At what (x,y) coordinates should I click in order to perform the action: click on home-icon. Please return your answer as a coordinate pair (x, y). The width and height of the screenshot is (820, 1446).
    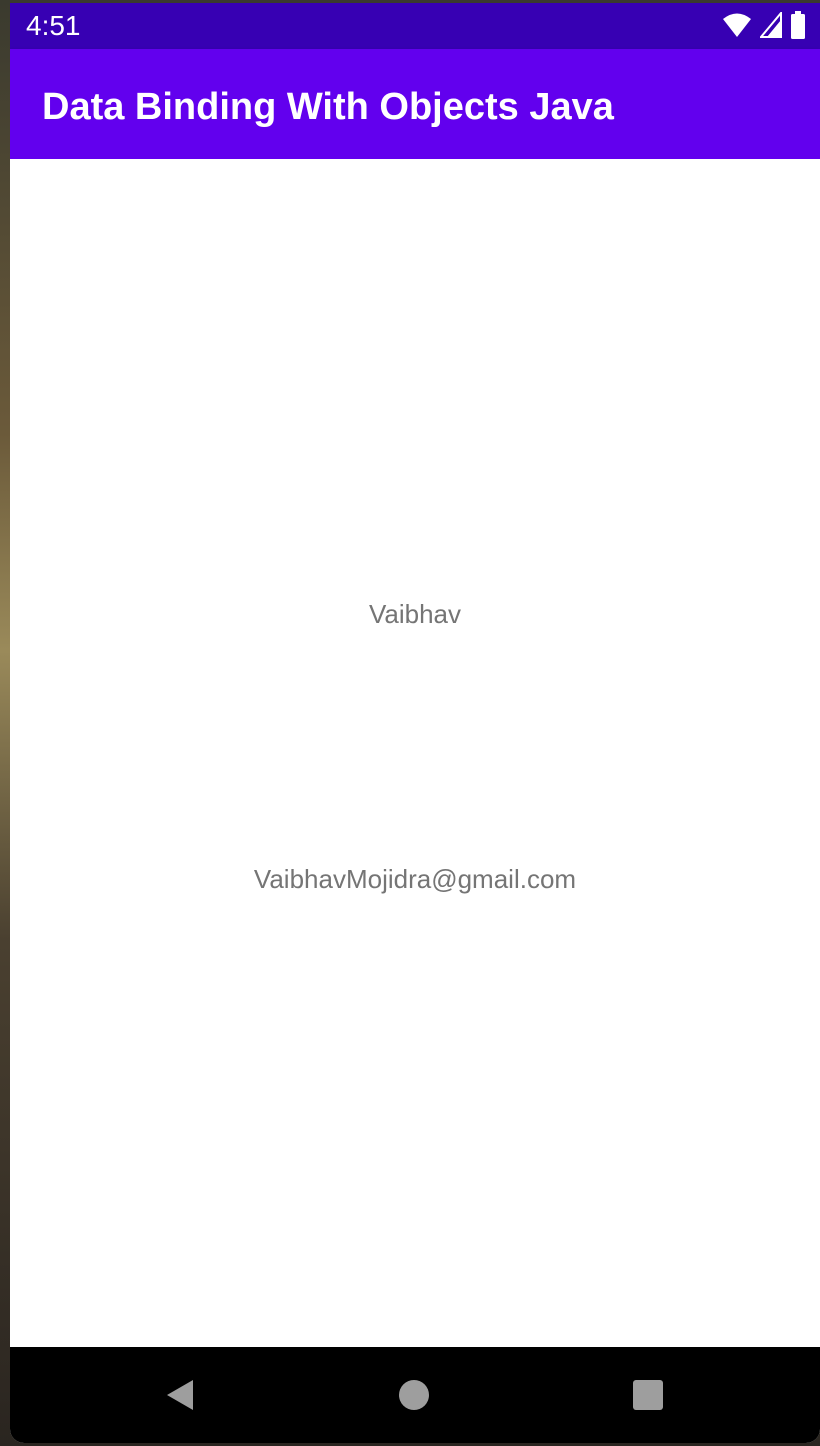
    Looking at the image, I should click on (414, 1397).